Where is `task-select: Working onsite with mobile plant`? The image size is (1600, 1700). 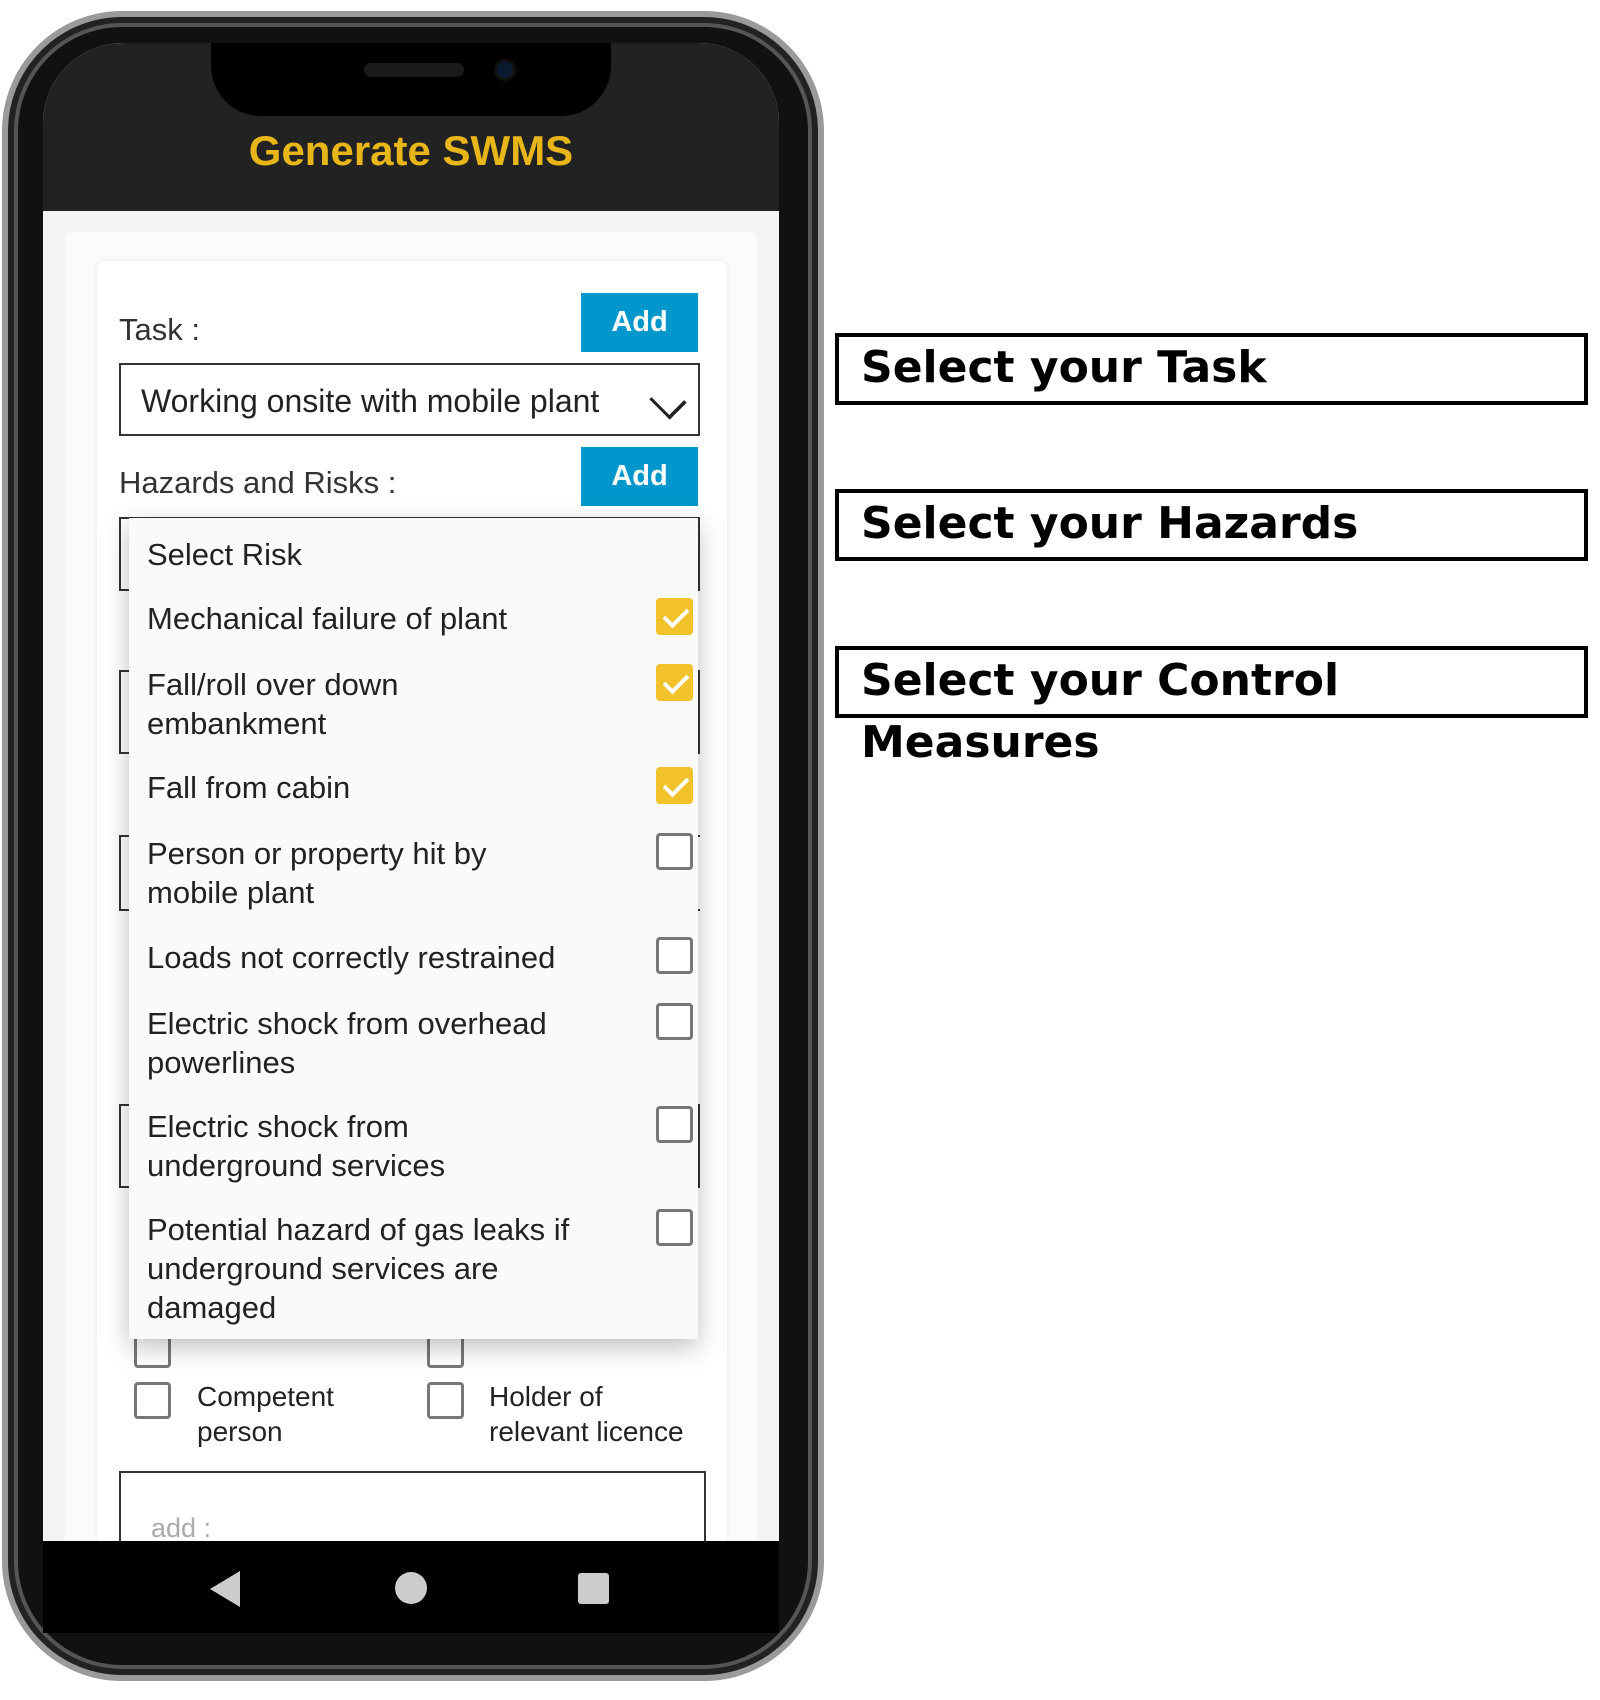 task-select: Working onsite with mobile plant is located at coordinates (409, 399).